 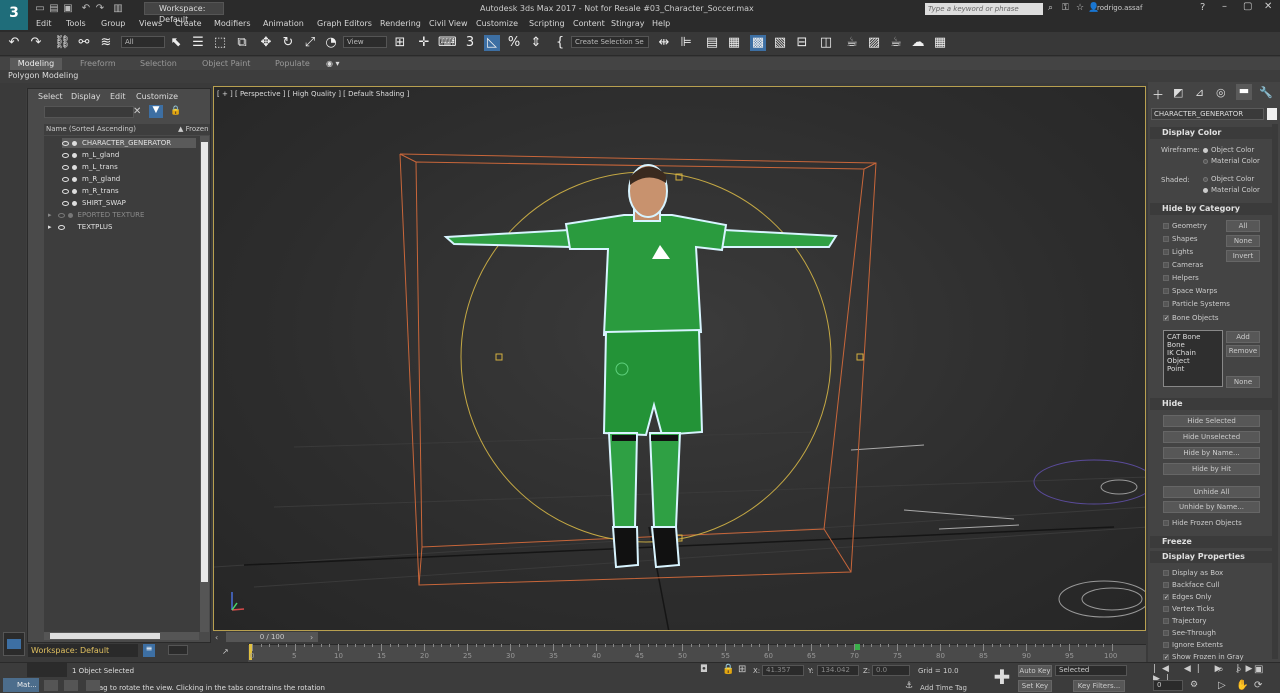 What do you see at coordinates (1275, 391) in the screenshot?
I see `command-panel-scrollbar` at bounding box center [1275, 391].